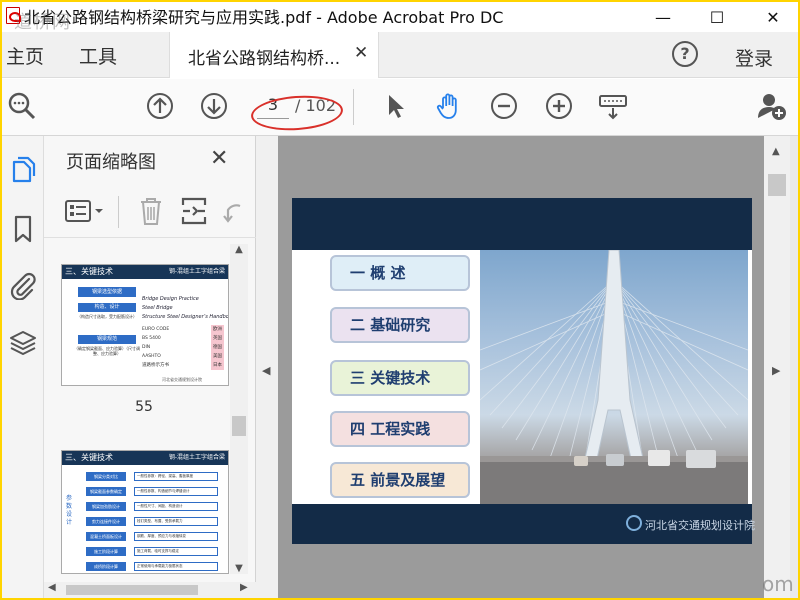 The height and width of the screenshot is (600, 800). What do you see at coordinates (106, 506) in the screenshot?
I see `thumb-step-box: 钢梁加劲肋设计` at bounding box center [106, 506].